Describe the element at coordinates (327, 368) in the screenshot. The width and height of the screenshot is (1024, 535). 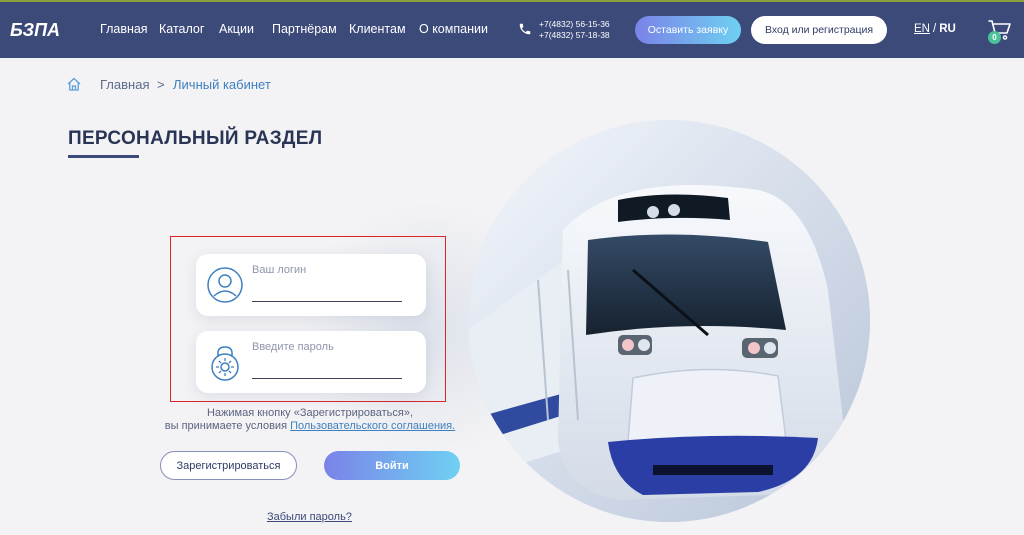
I see `password-input` at that location.